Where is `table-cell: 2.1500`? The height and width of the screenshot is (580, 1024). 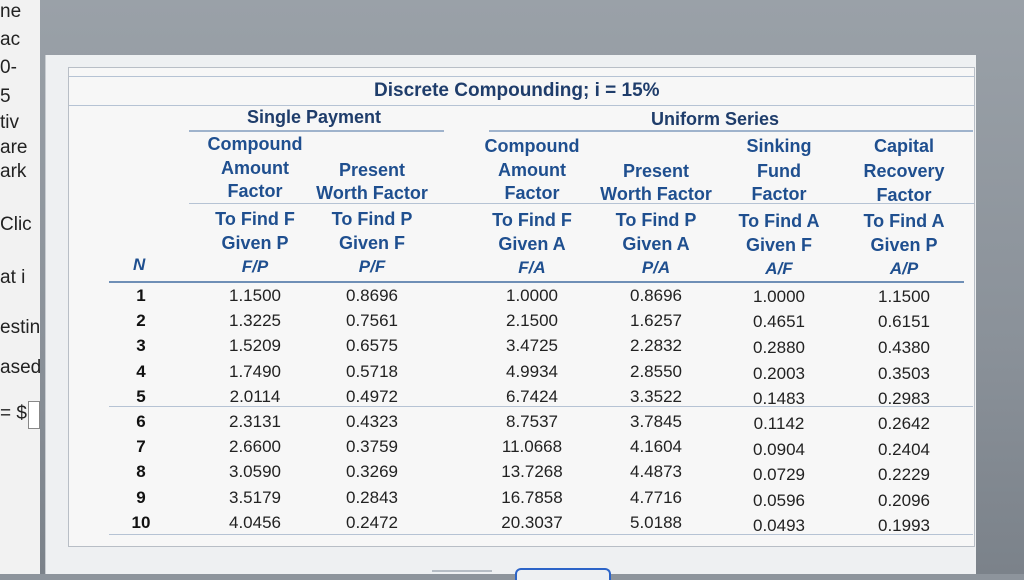 table-cell: 2.1500 is located at coordinates (532, 320).